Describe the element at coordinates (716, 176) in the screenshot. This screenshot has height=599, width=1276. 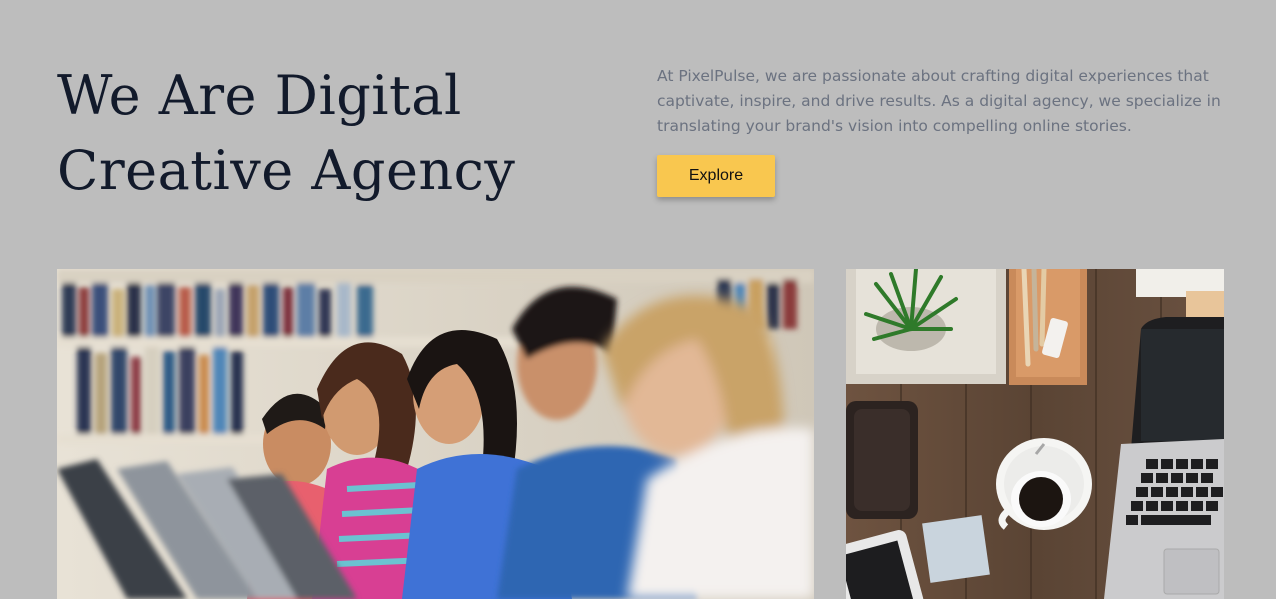
I see `explore-button: Explore` at that location.